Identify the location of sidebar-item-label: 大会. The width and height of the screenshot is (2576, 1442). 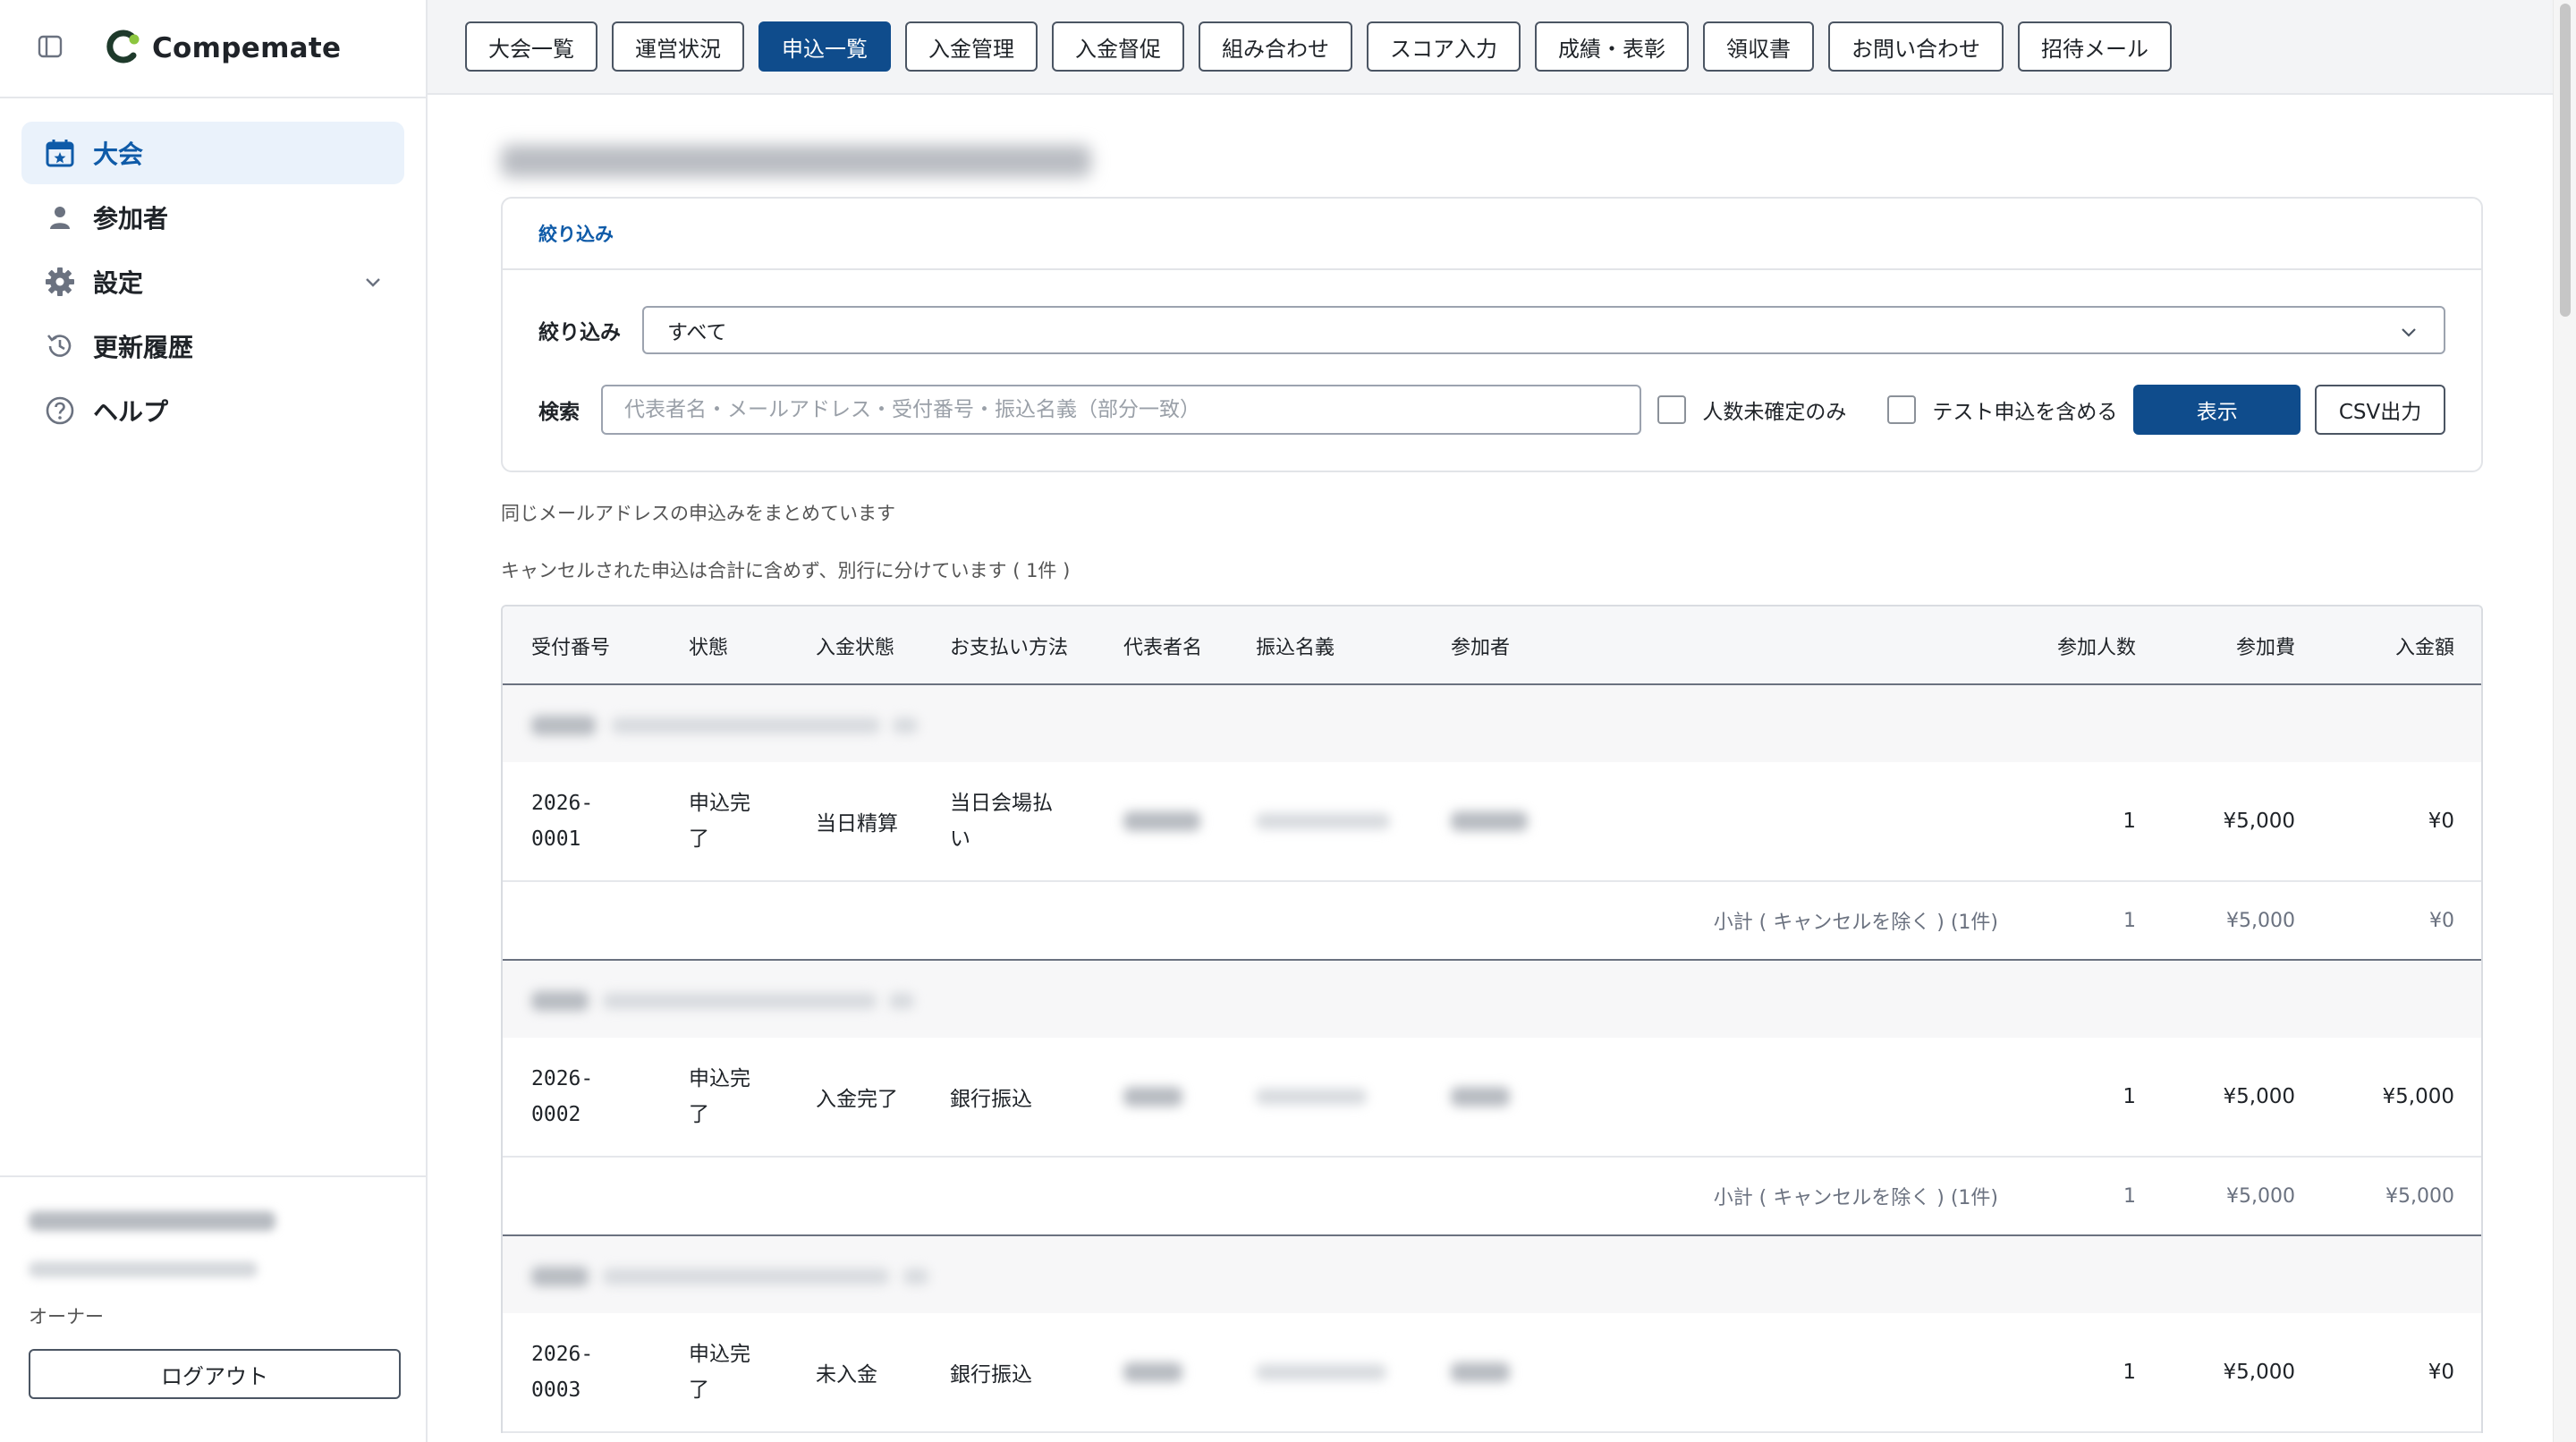
(118, 154).